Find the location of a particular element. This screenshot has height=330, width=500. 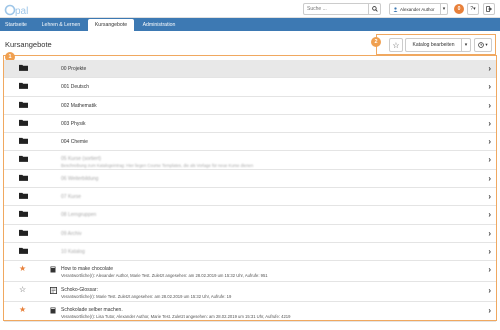

row-title: 001 Deutsch is located at coordinates (75, 87).